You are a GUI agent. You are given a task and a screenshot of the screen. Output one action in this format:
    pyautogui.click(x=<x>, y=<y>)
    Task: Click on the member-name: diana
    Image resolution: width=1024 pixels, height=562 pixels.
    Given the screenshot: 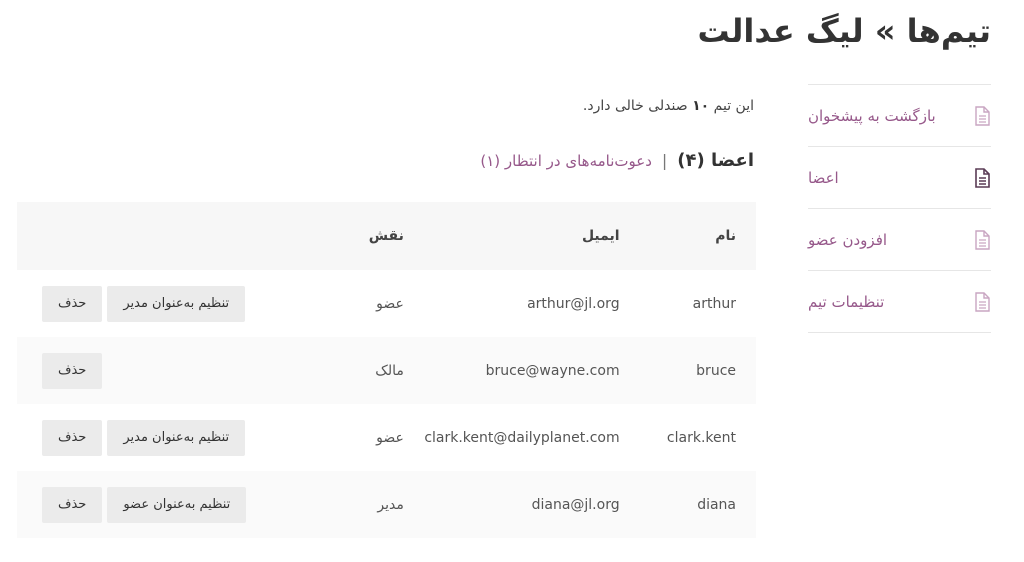 What is the action you would take?
    pyautogui.click(x=716, y=504)
    